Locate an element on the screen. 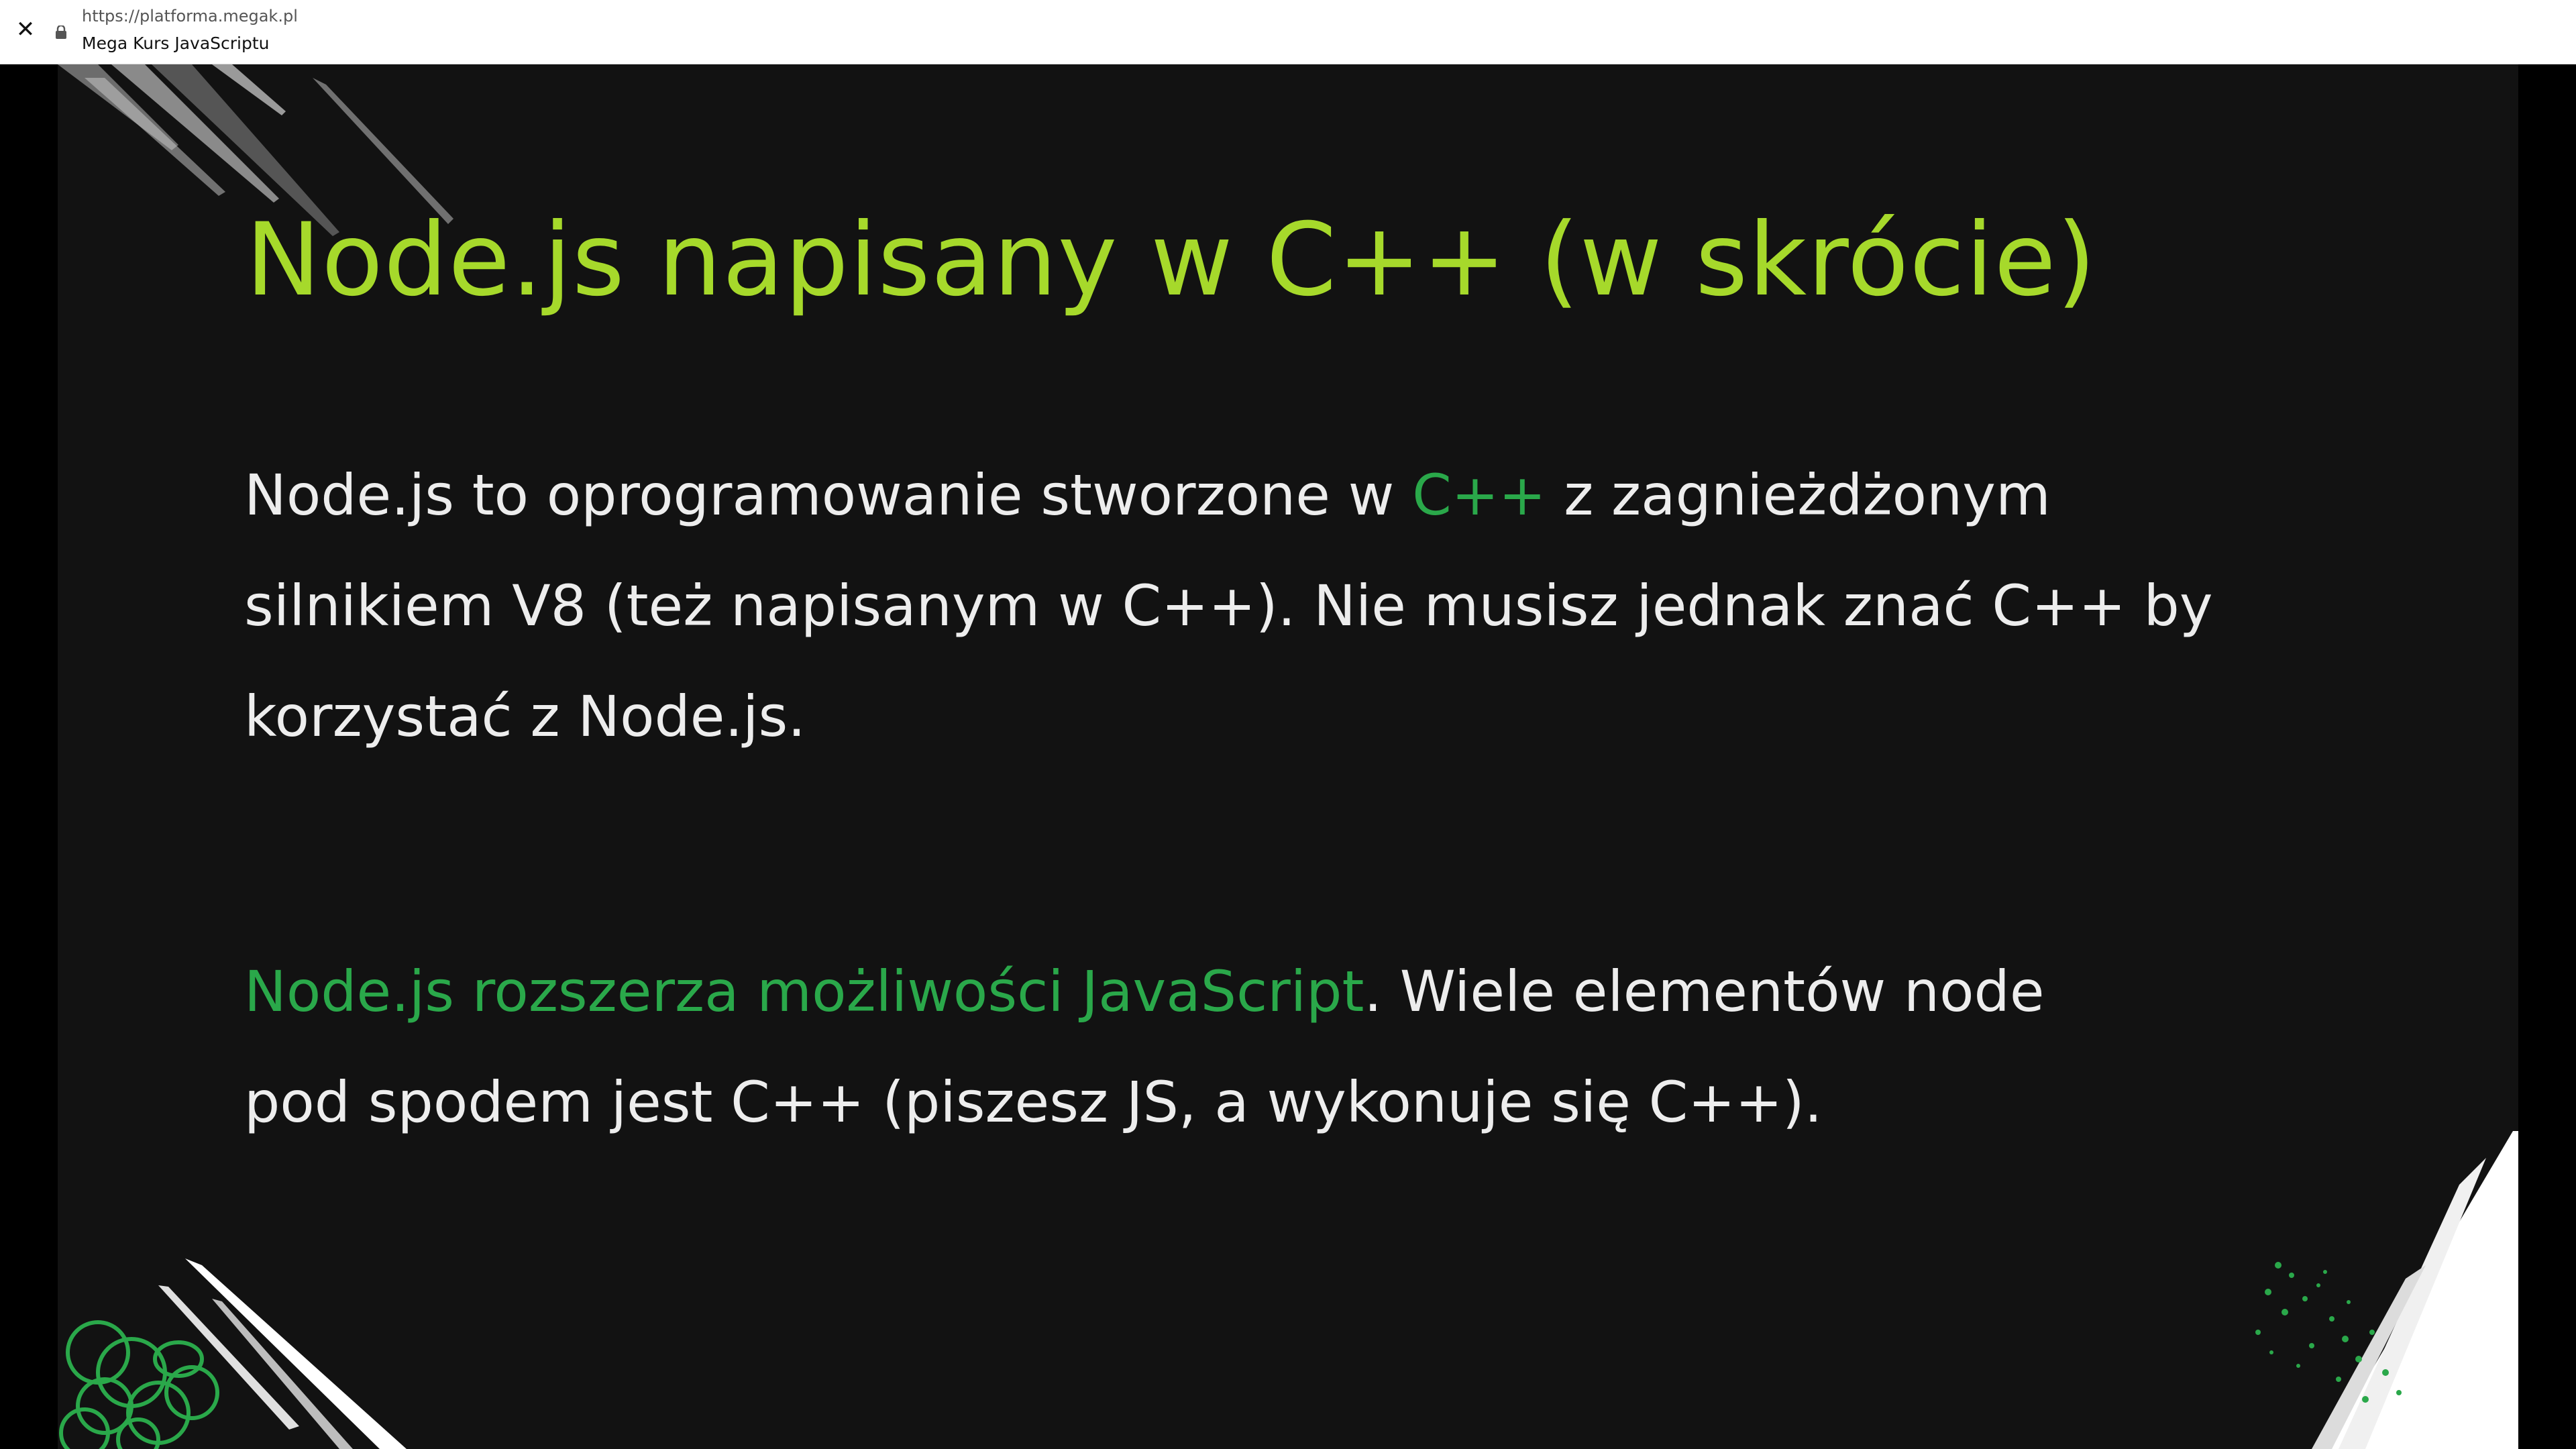 The width and height of the screenshot is (2576, 1449). close-button: ✕ is located at coordinates (25, 29).